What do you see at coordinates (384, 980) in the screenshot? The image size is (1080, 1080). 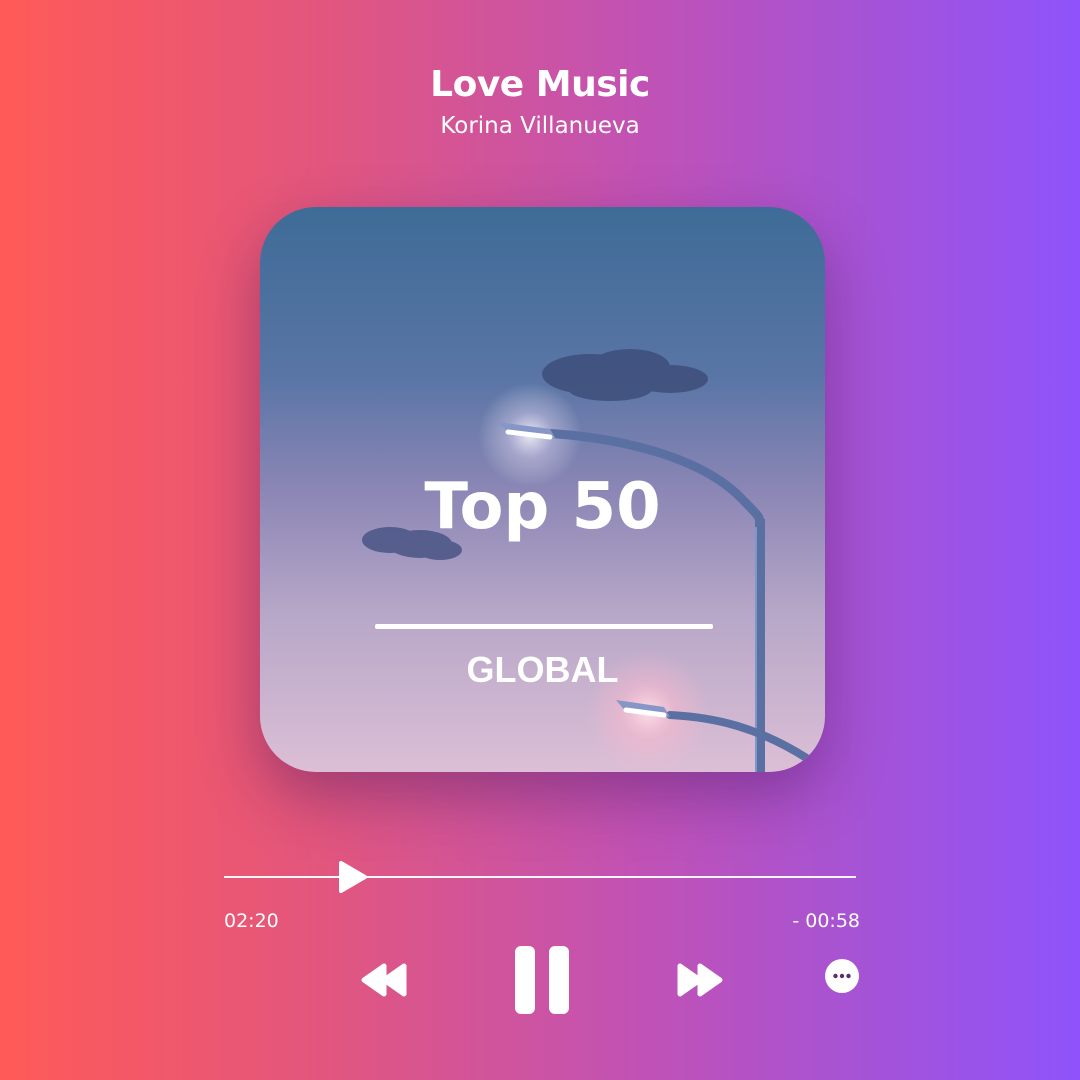 I see `rewind-icon` at bounding box center [384, 980].